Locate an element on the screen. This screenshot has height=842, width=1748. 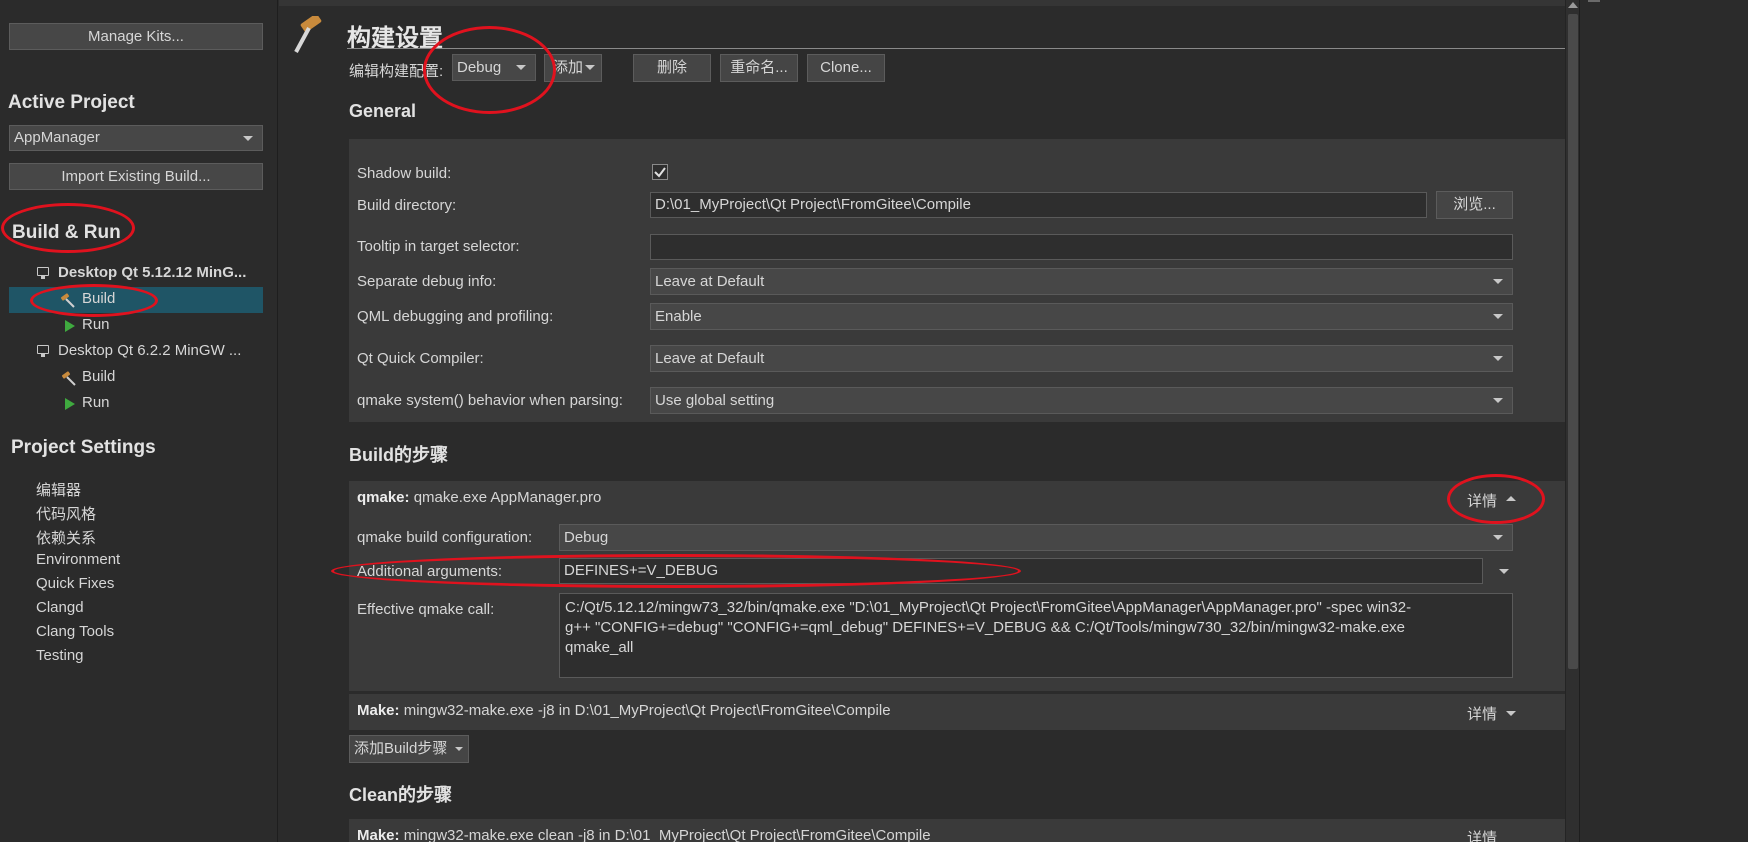
build-steps-heading: Build的步骤 is located at coordinates (398, 455).